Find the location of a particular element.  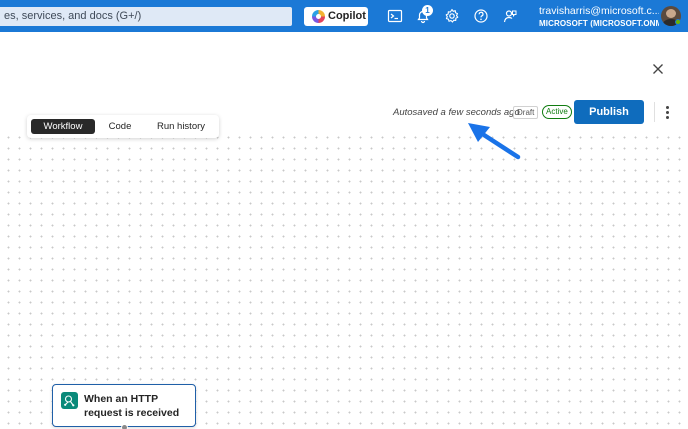

autosave-status: Autosaved a few seconds ago is located at coordinates (456, 112).